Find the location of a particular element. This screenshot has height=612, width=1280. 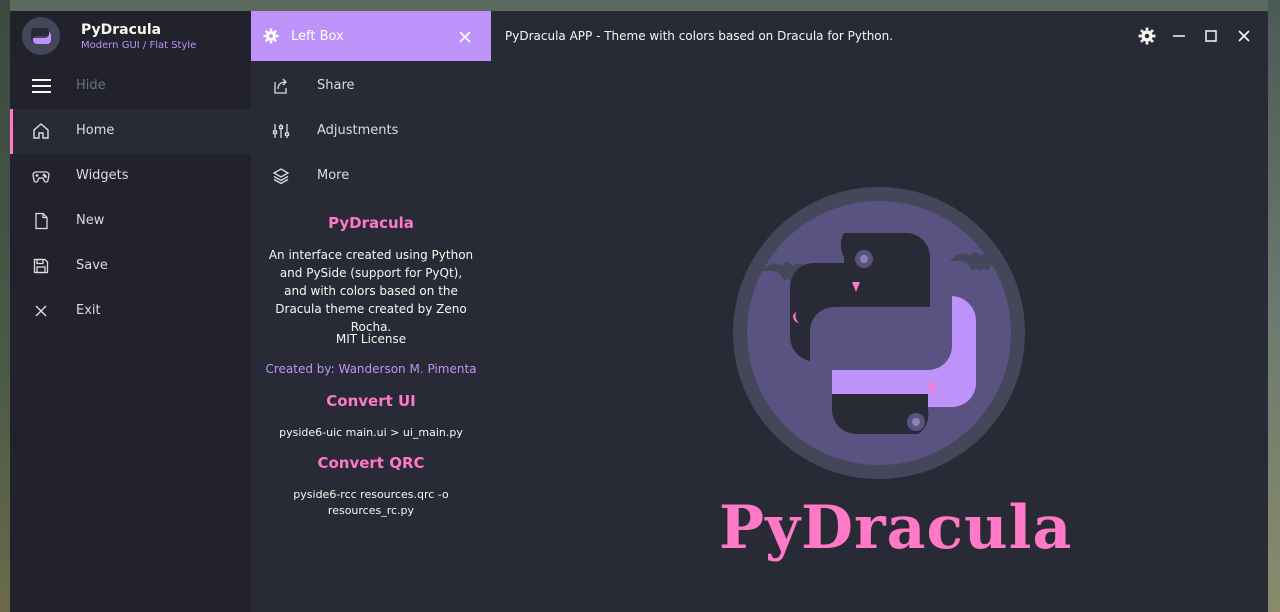

menu-item-label: Home is located at coordinates (95, 130).